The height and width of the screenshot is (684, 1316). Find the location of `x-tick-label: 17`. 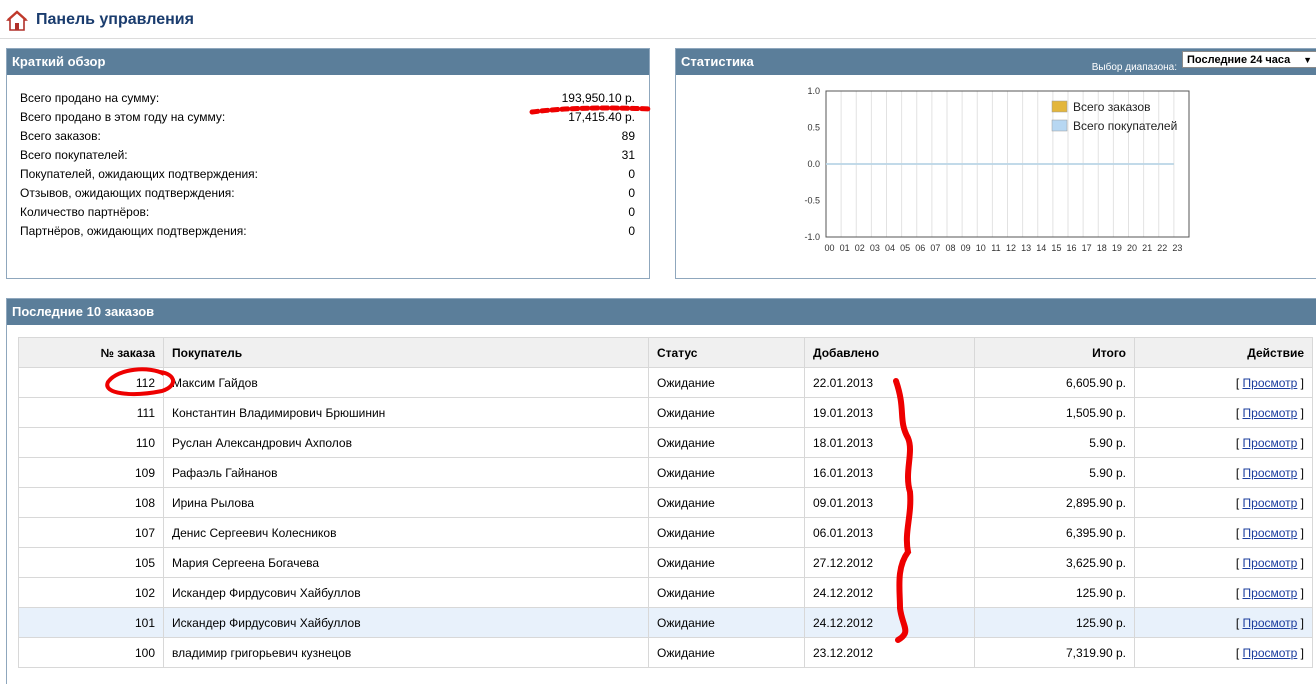

x-tick-label: 17 is located at coordinates (1087, 248).